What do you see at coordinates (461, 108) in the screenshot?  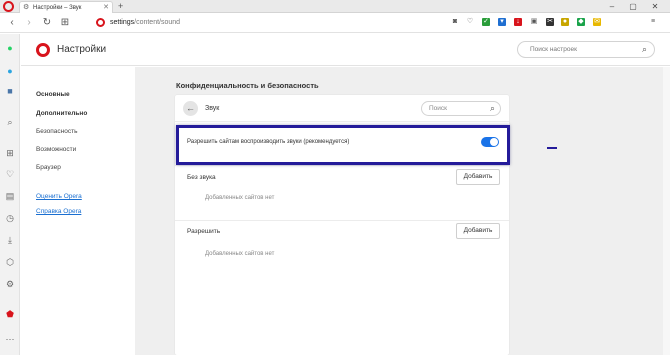 I see `card-search-input: Поиск ⌕` at bounding box center [461, 108].